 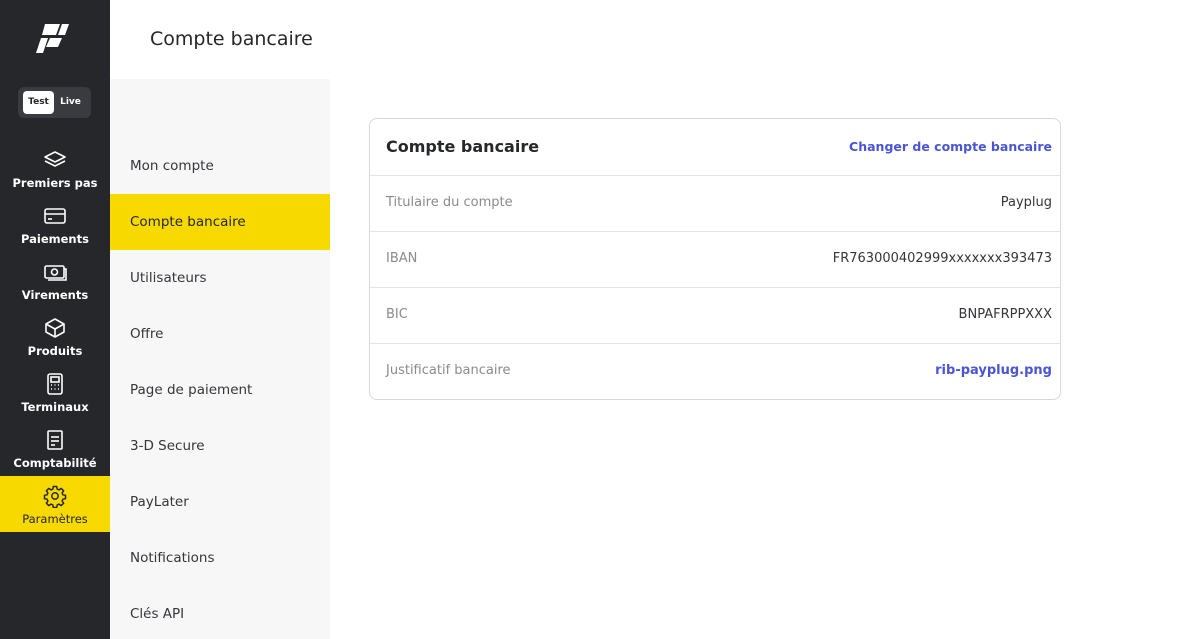 I want to click on nav-item-paiements: Paiements, so click(x=55, y=224).